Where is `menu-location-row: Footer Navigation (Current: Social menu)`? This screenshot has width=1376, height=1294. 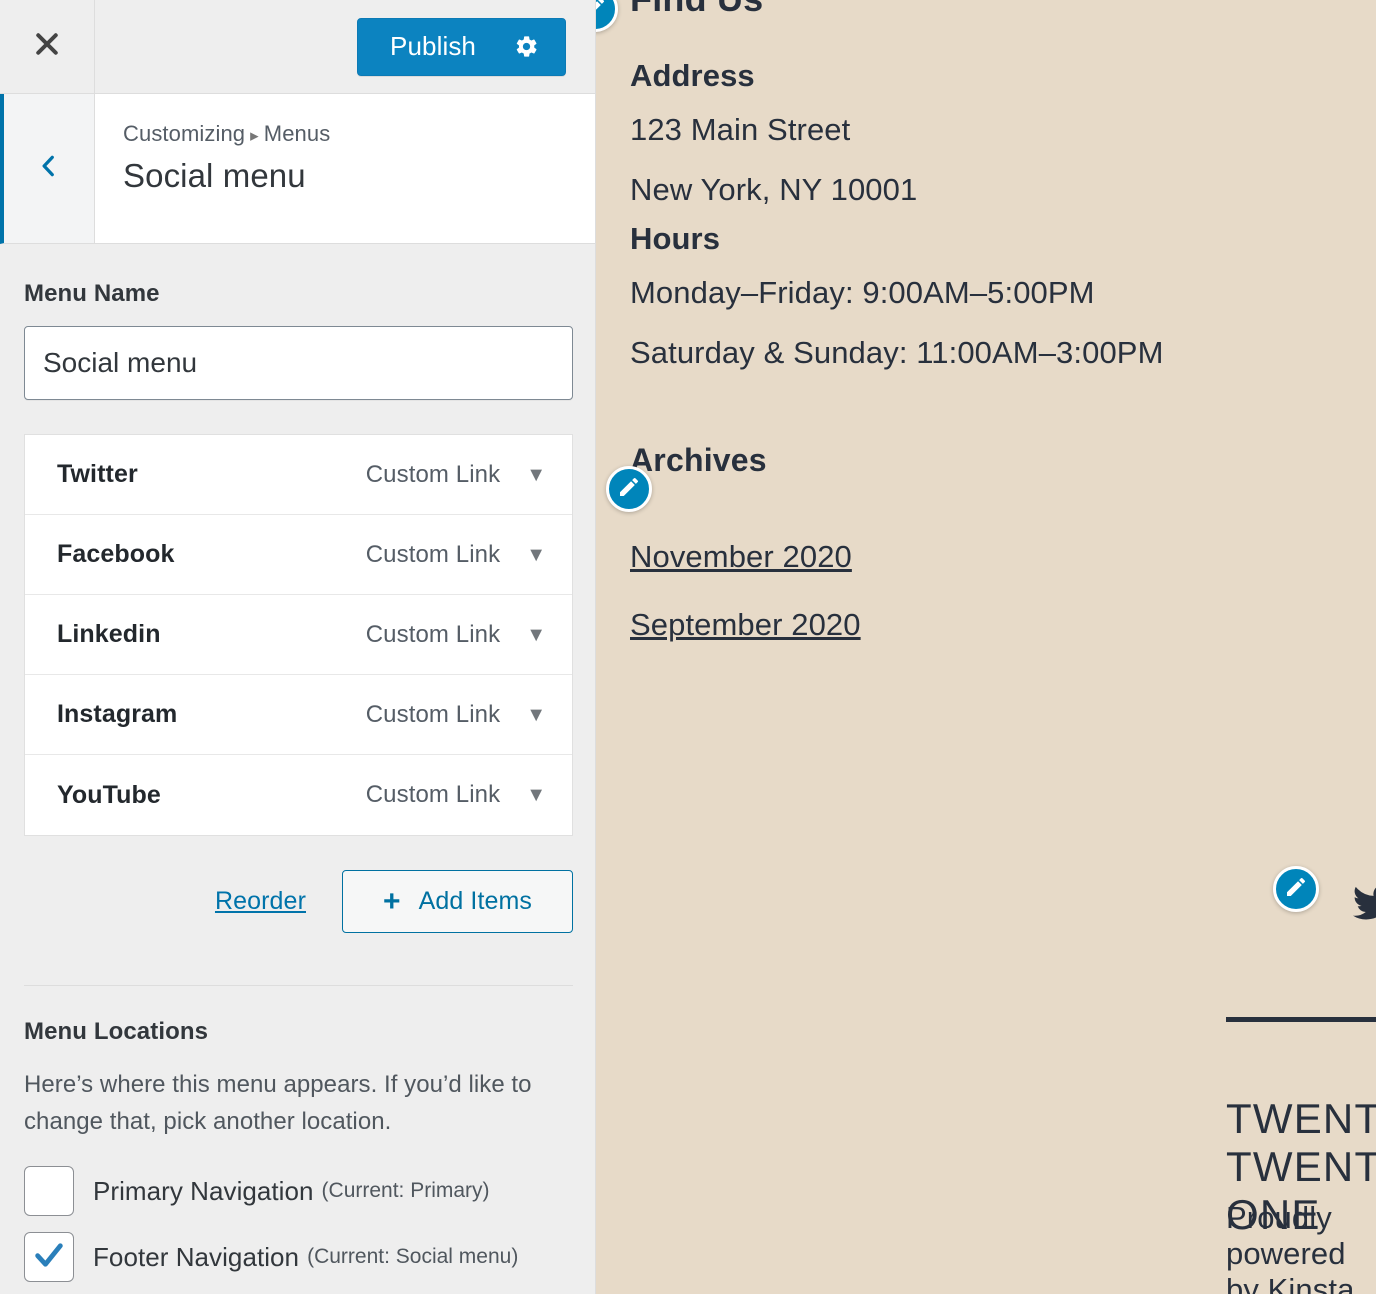
menu-location-row: Footer Navigation (Current: Social menu) is located at coordinates (304, 1257).